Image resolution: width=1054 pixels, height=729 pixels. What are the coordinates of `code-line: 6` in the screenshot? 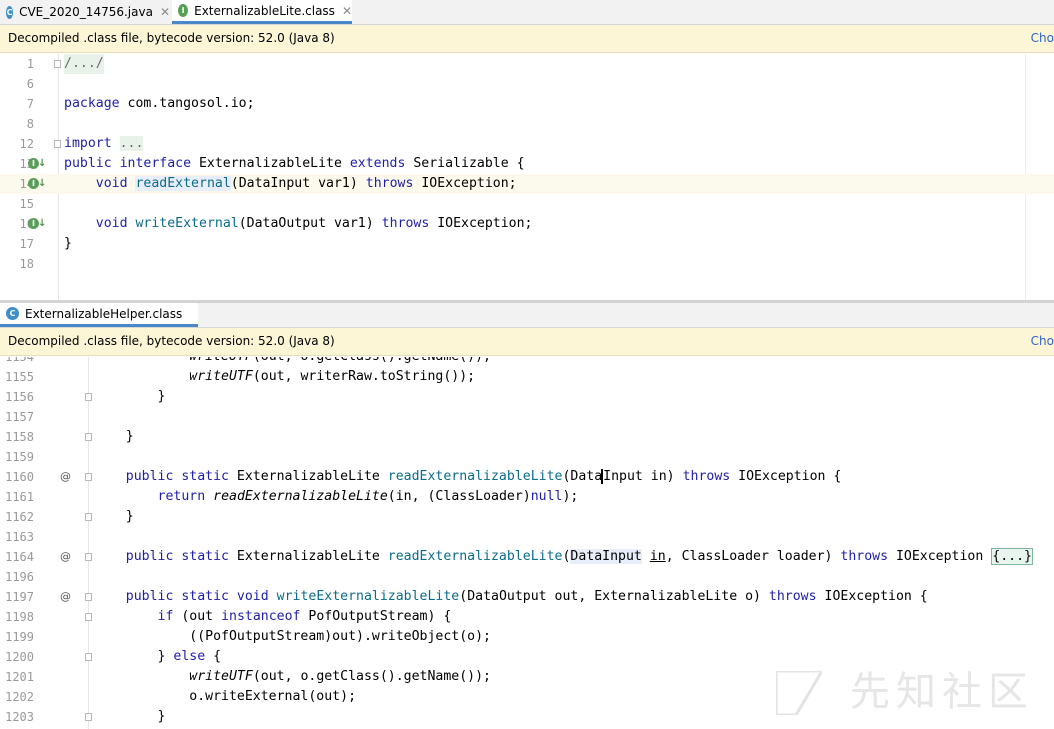 It's located at (527, 84).